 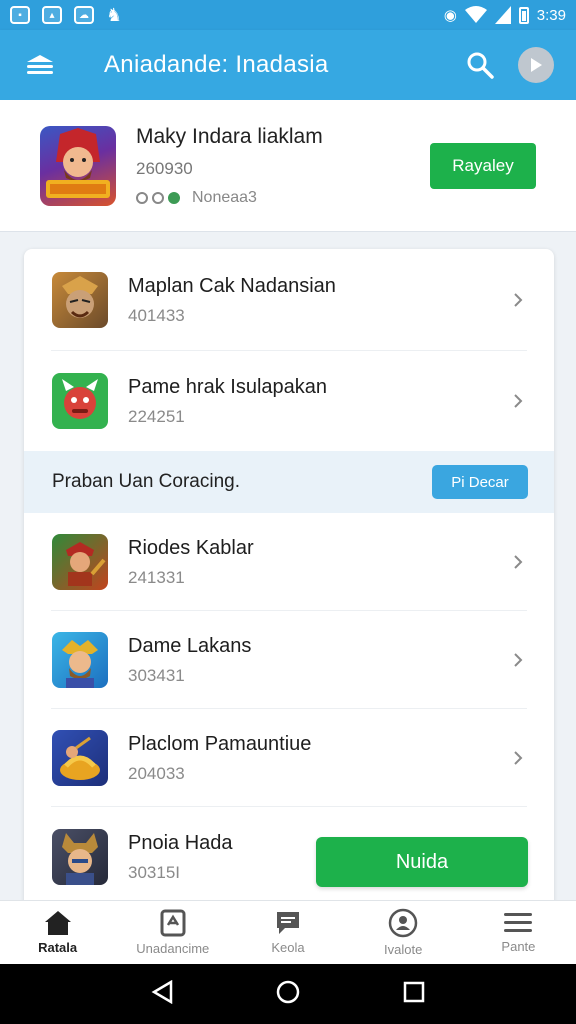 I want to click on list-item-count: 224251, so click(x=156, y=416).